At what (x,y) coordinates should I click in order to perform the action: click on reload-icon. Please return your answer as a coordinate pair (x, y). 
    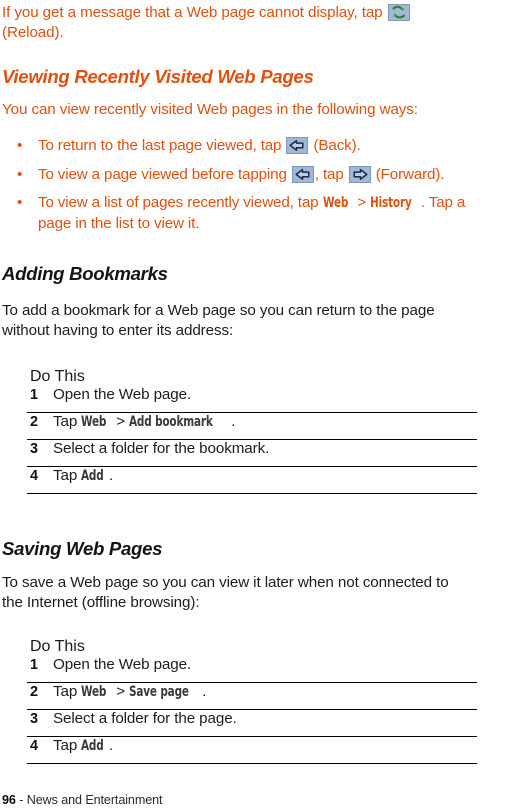
    Looking at the image, I should click on (398, 12).